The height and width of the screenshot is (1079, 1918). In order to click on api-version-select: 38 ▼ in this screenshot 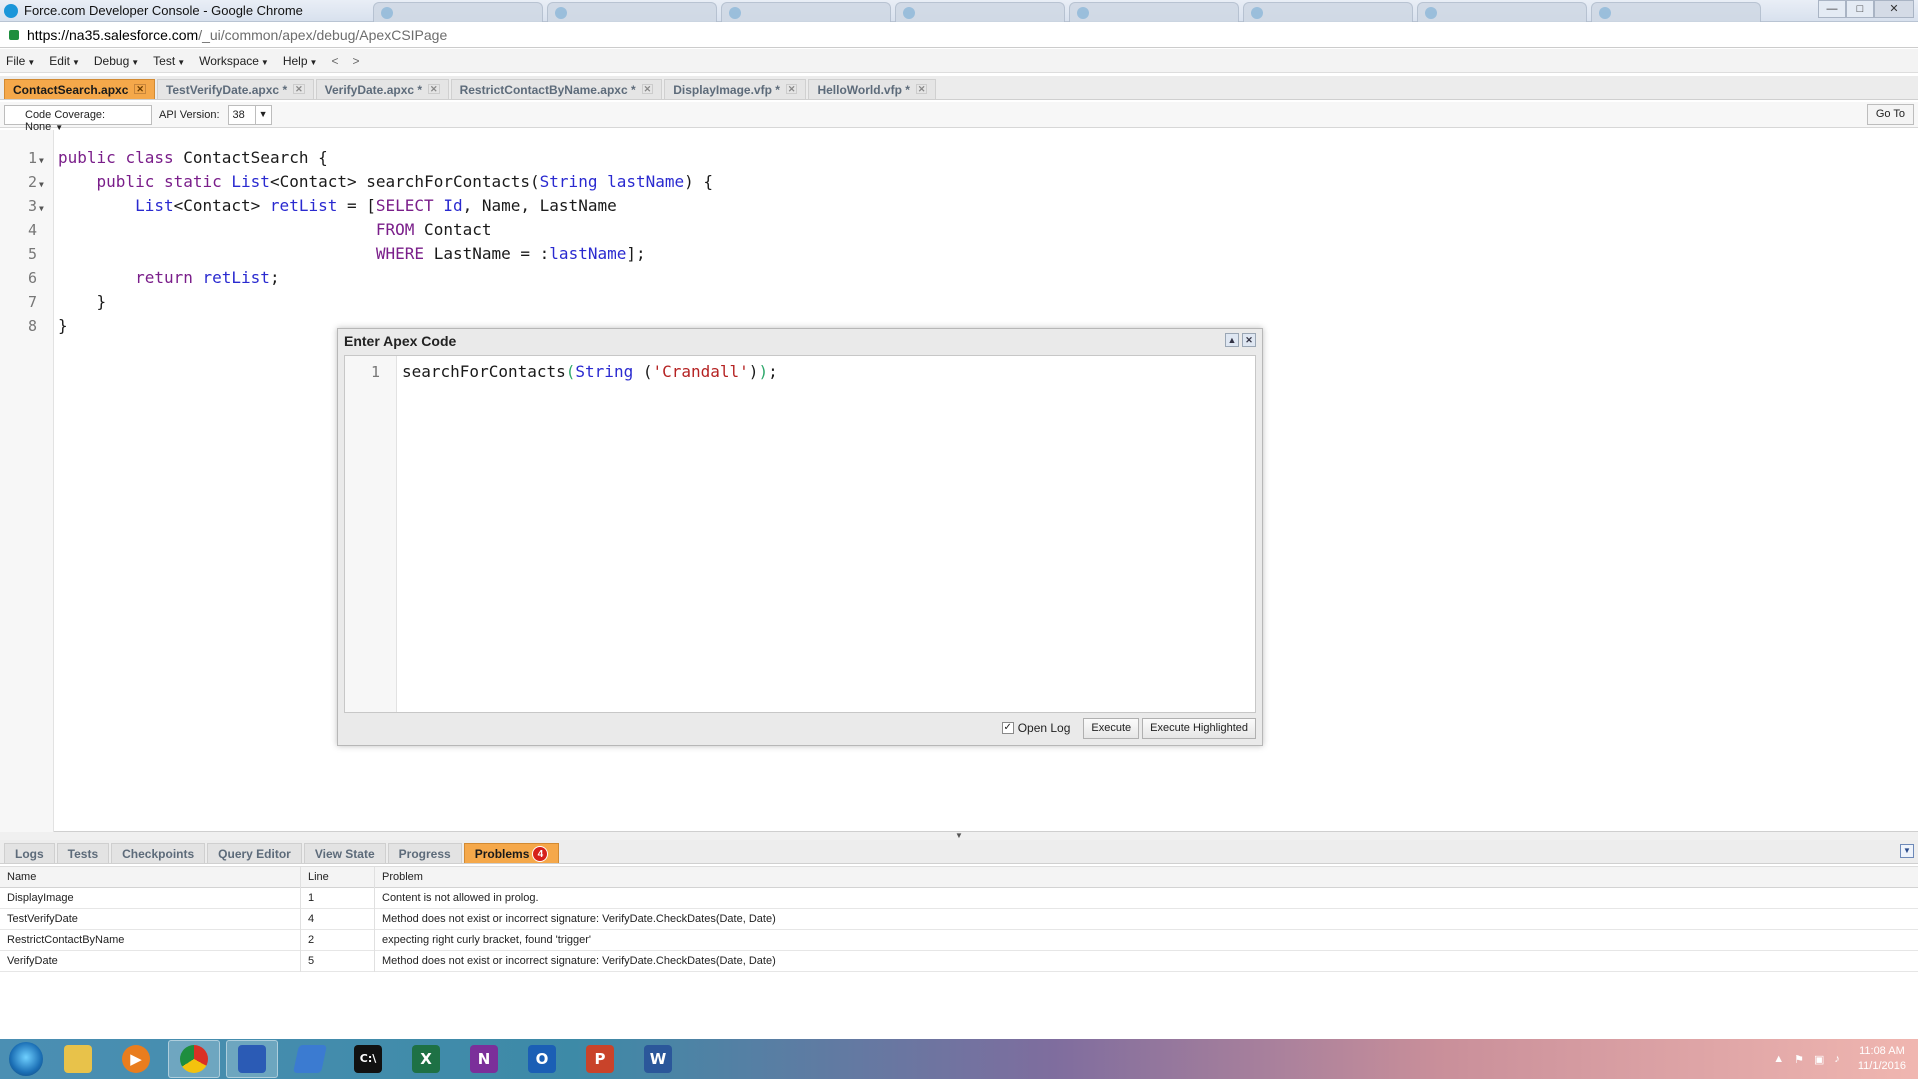, I will do `click(249, 114)`.